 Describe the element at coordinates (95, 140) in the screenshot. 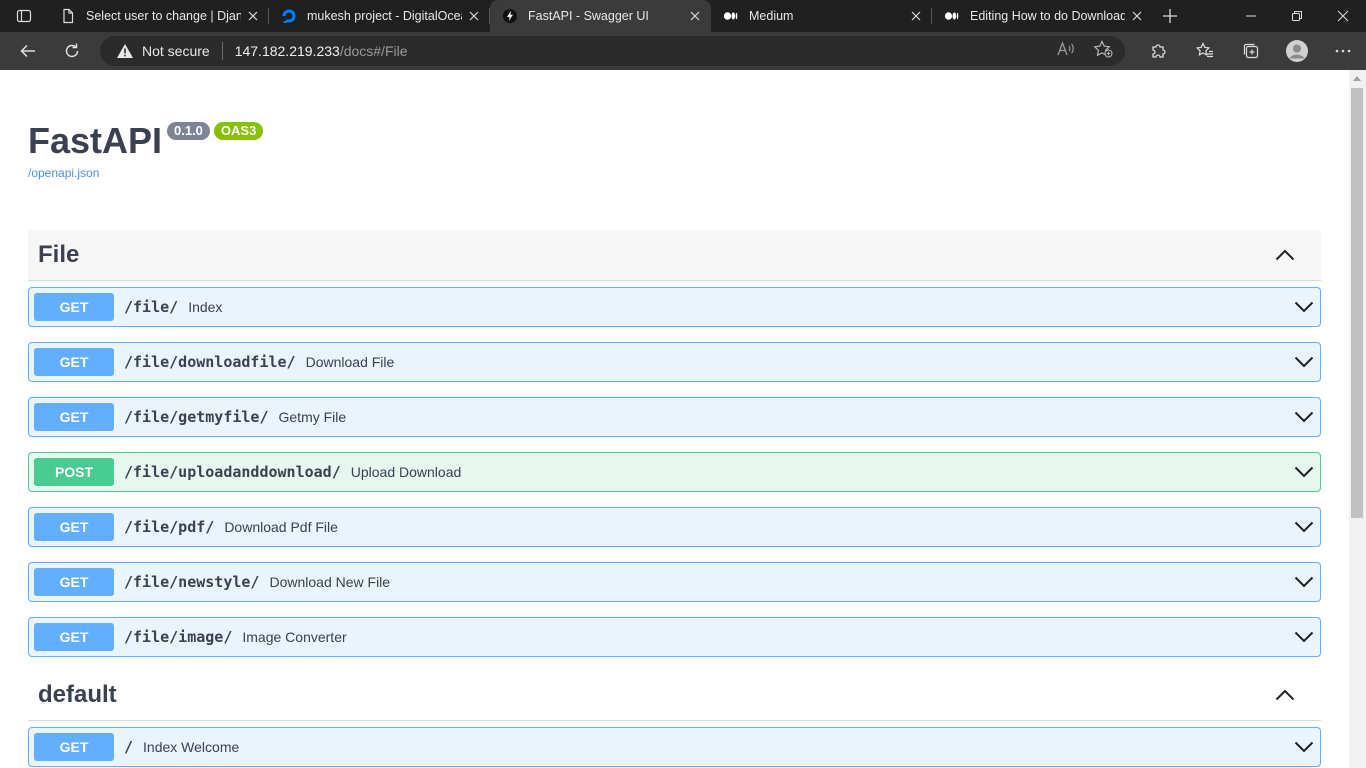

I see `page-title: FastAPI` at that location.